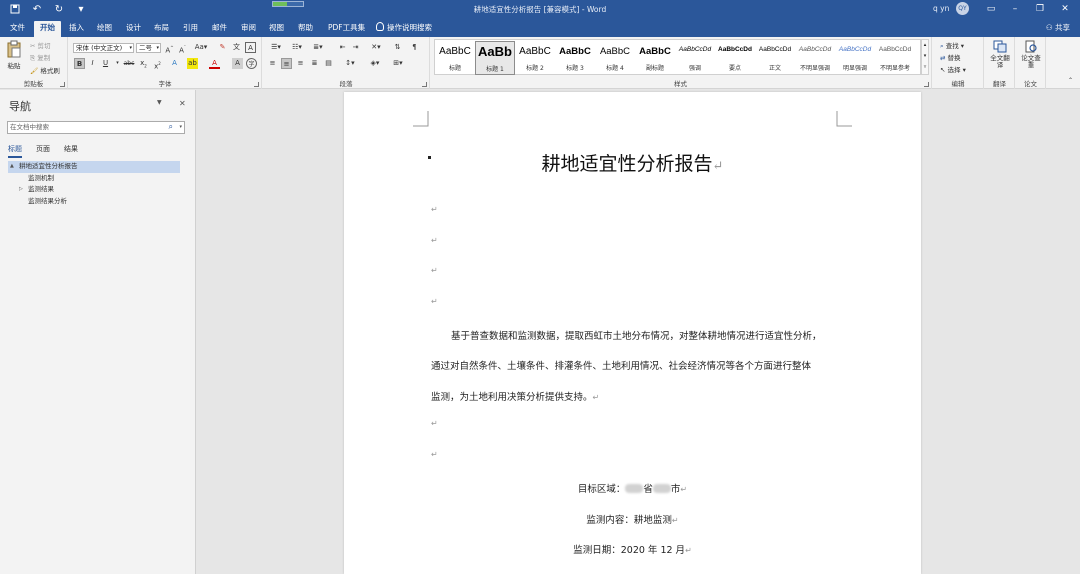 This screenshot has height=574, width=1080. Describe the element at coordinates (214, 63) in the screenshot. I see `font-color-icon: A` at that location.